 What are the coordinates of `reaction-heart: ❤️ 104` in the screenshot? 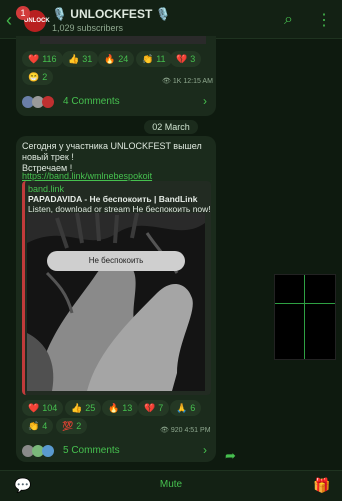 It's located at (43, 408).